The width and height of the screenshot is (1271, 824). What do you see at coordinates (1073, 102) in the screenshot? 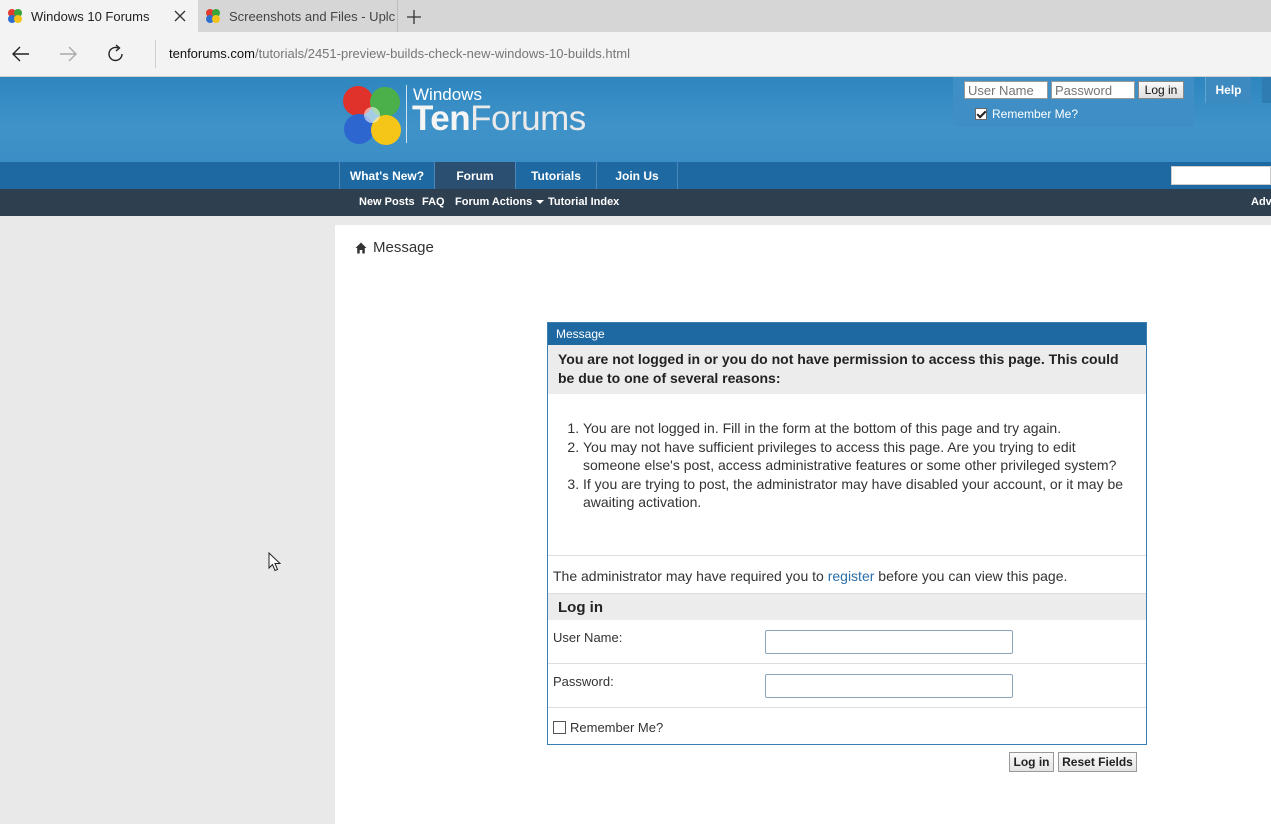
I see `header-login-panel: Log in Remember Me?` at bounding box center [1073, 102].